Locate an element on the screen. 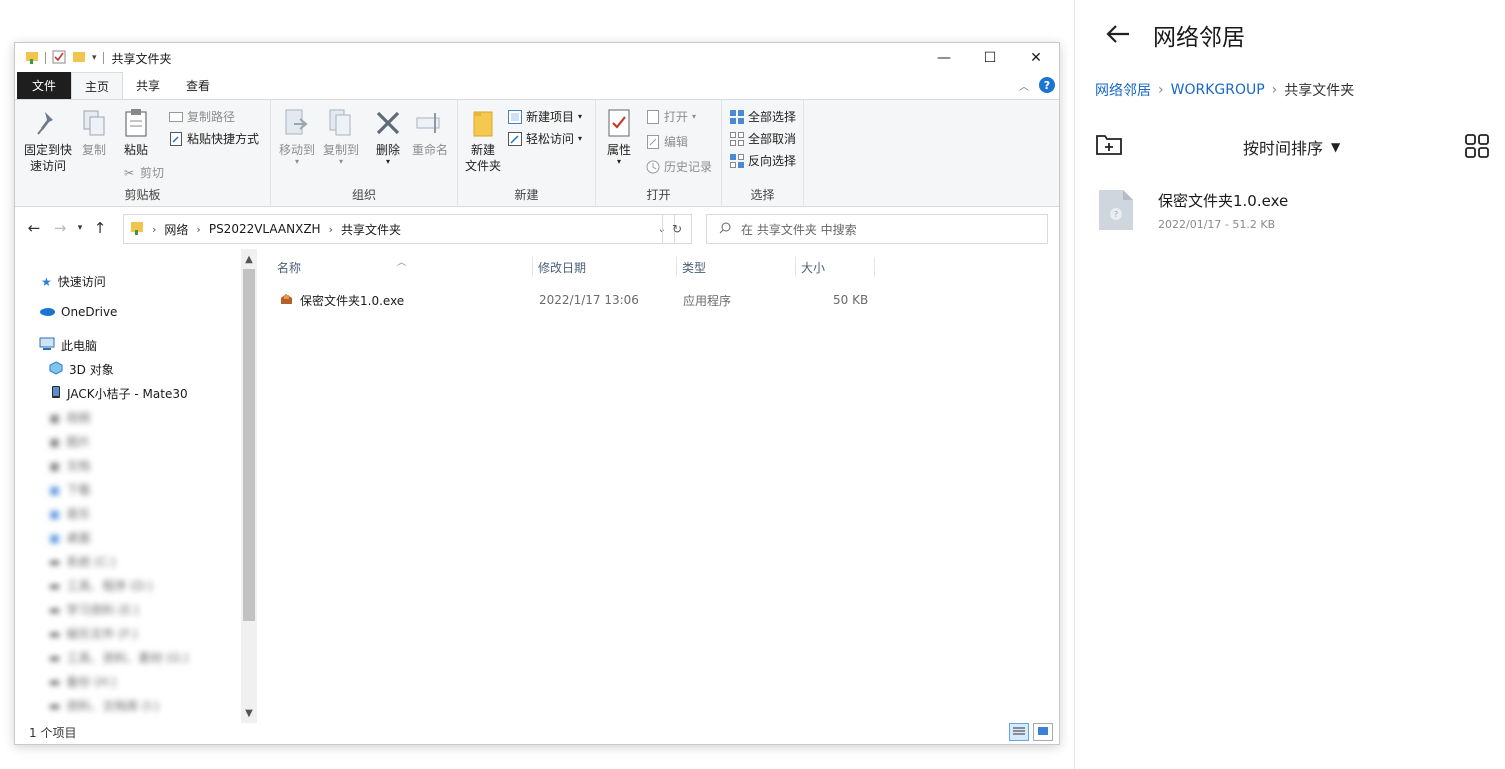 Image resolution: width=1505 pixels, height=769 pixels. nav-this-pc: 此电脑 is located at coordinates (68, 345).